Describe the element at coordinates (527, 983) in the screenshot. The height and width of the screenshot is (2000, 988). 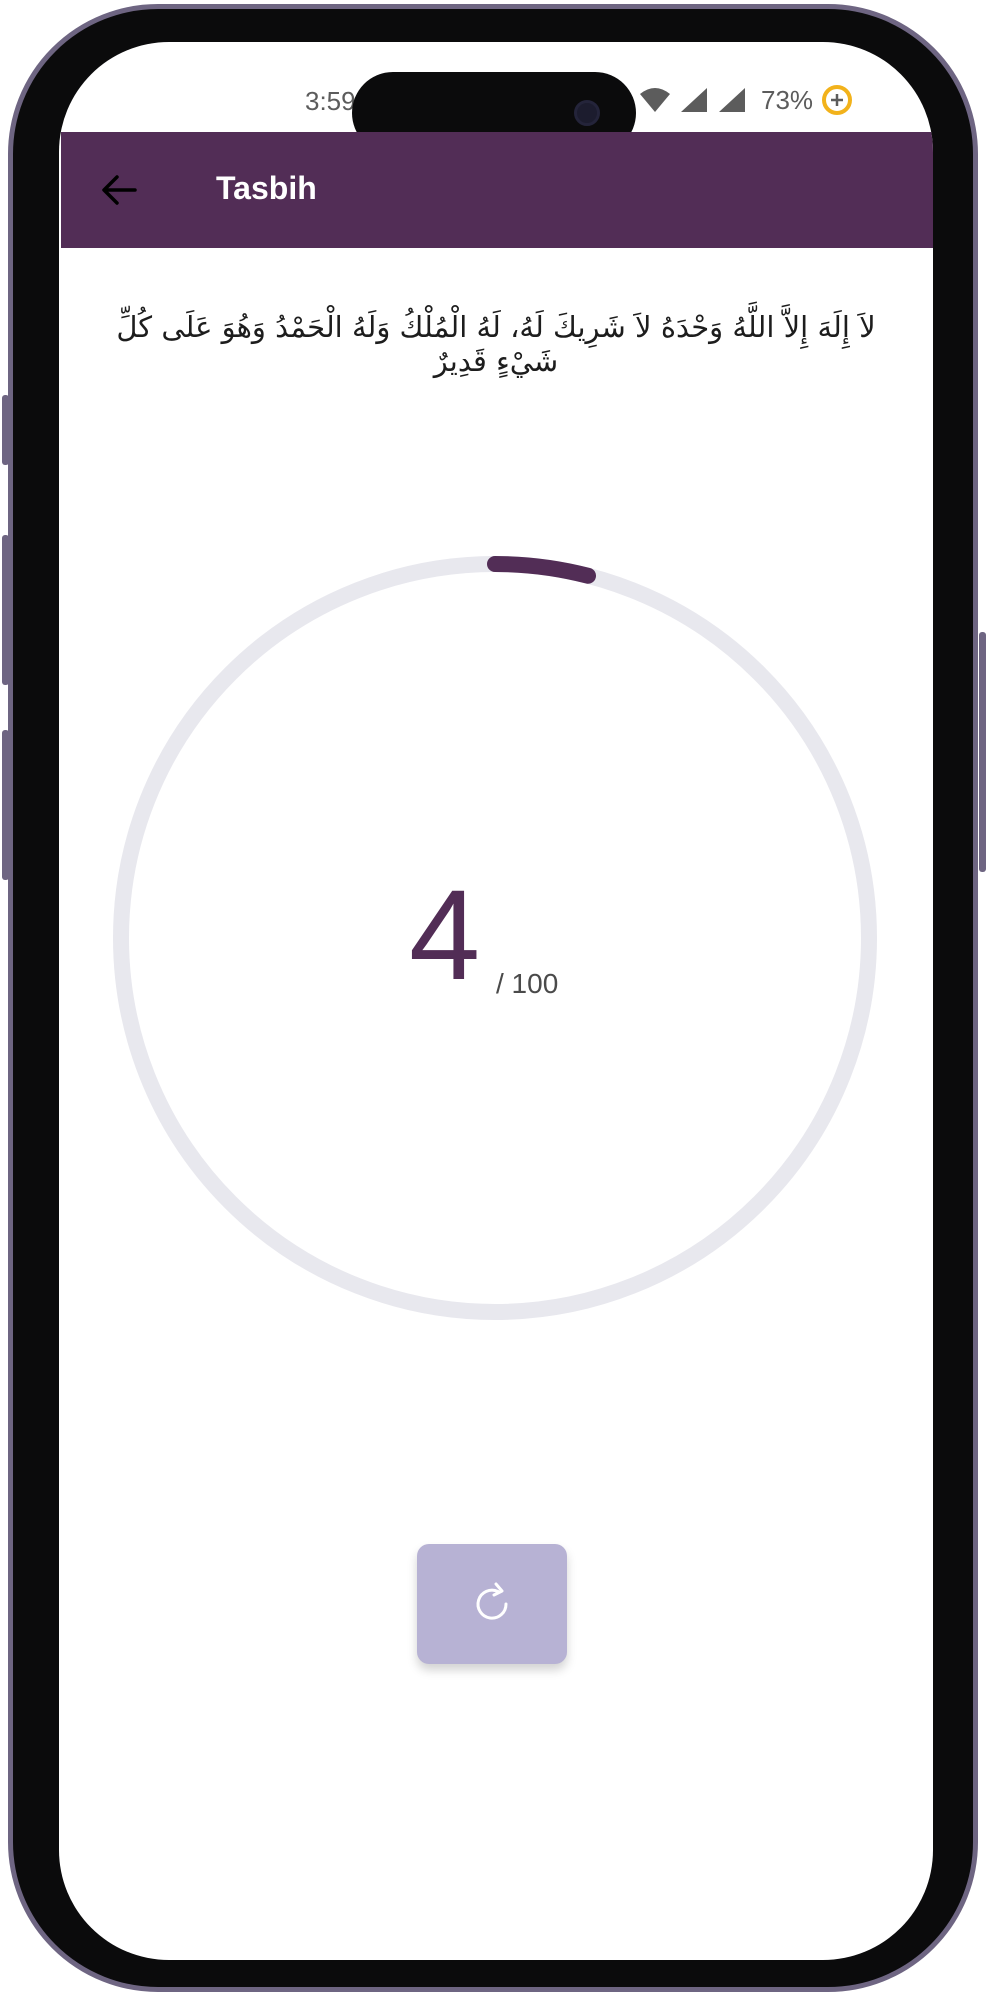
I see `count-total: / 100` at that location.